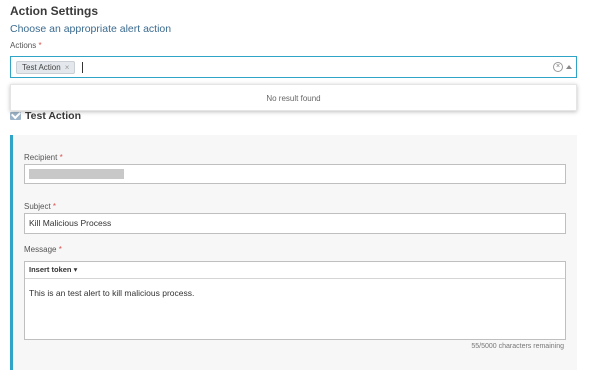  What do you see at coordinates (295, 270) in the screenshot?
I see `insert-token-dropdown: Insert token ▾` at bounding box center [295, 270].